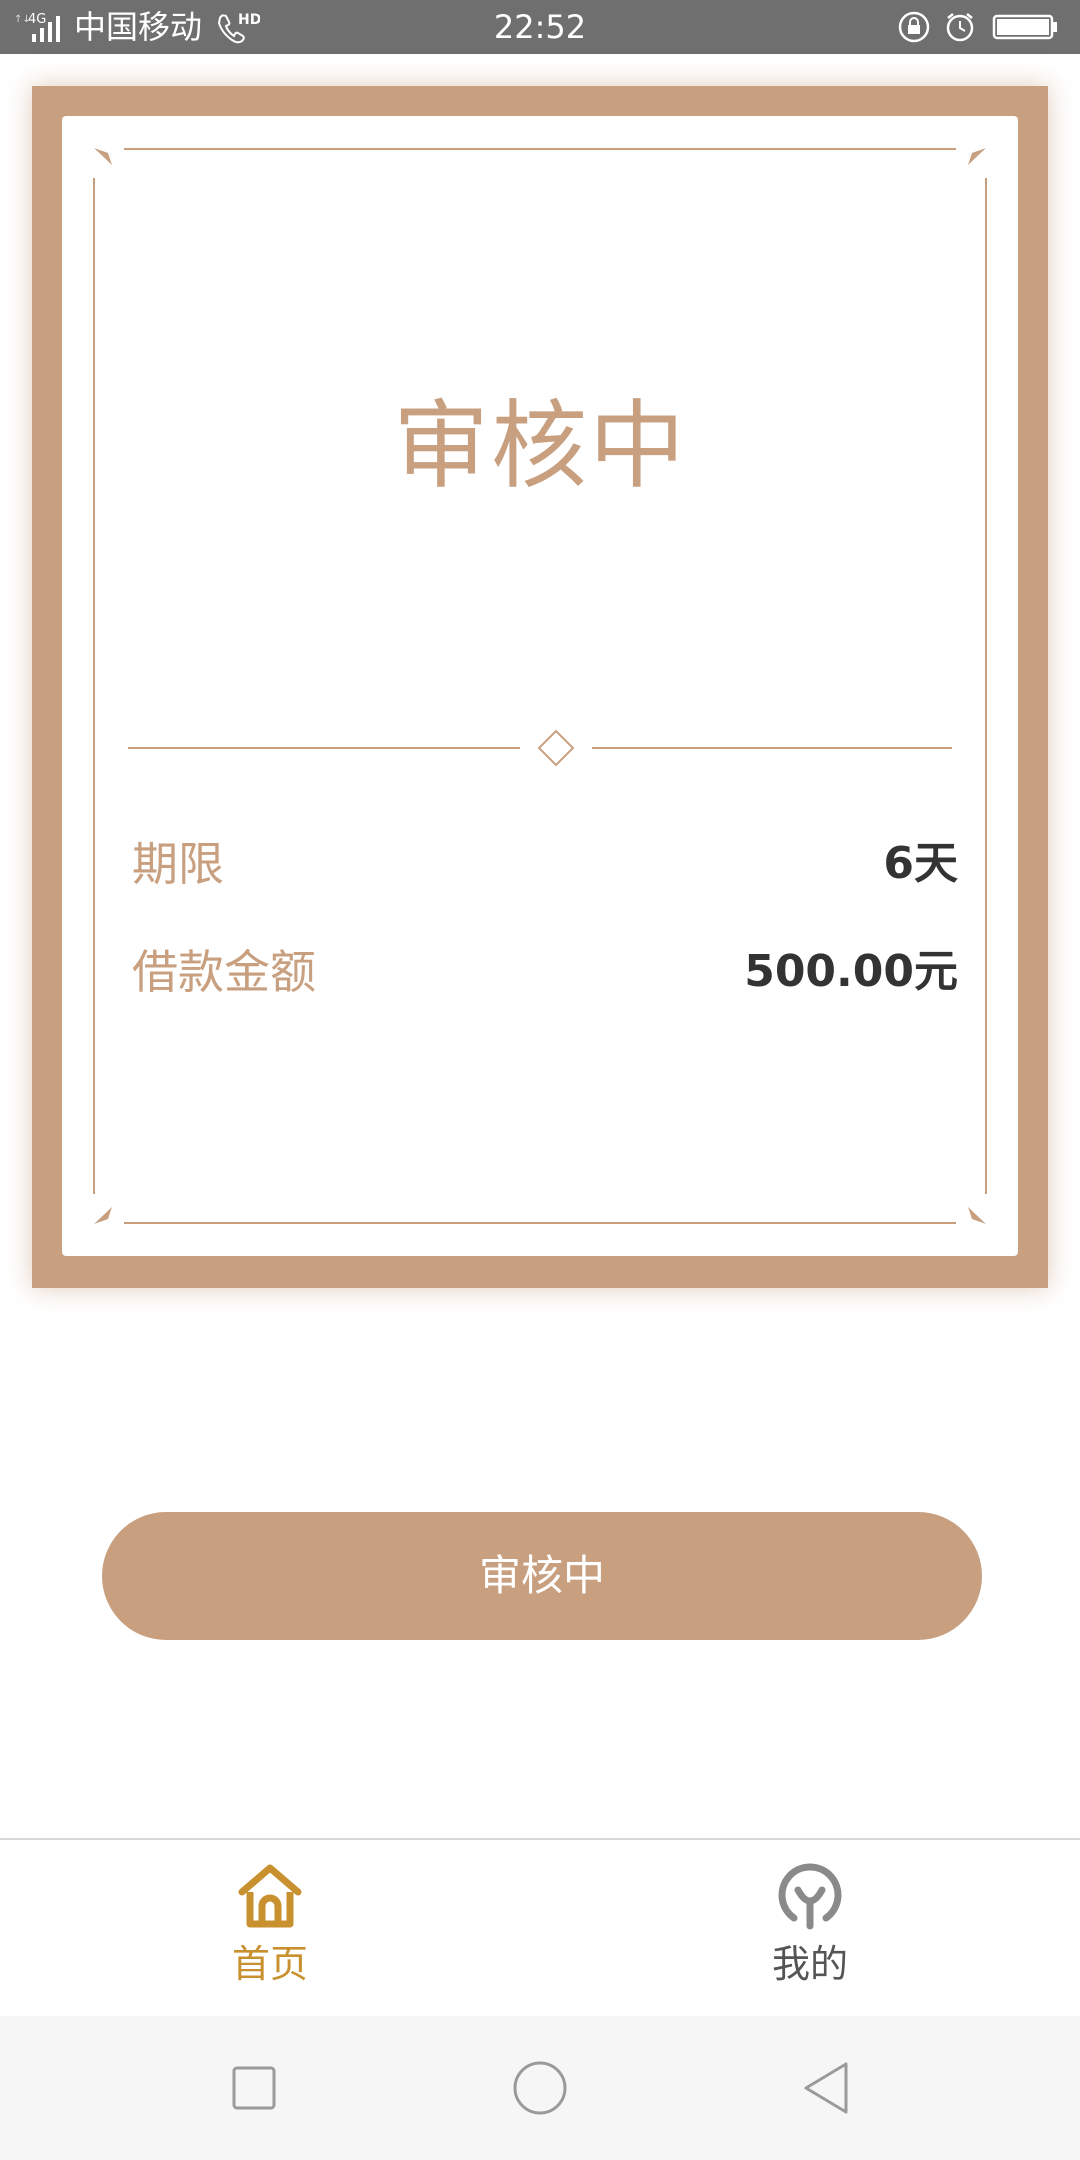  Describe the element at coordinates (178, 864) in the screenshot. I see `term-label: 期限` at that location.